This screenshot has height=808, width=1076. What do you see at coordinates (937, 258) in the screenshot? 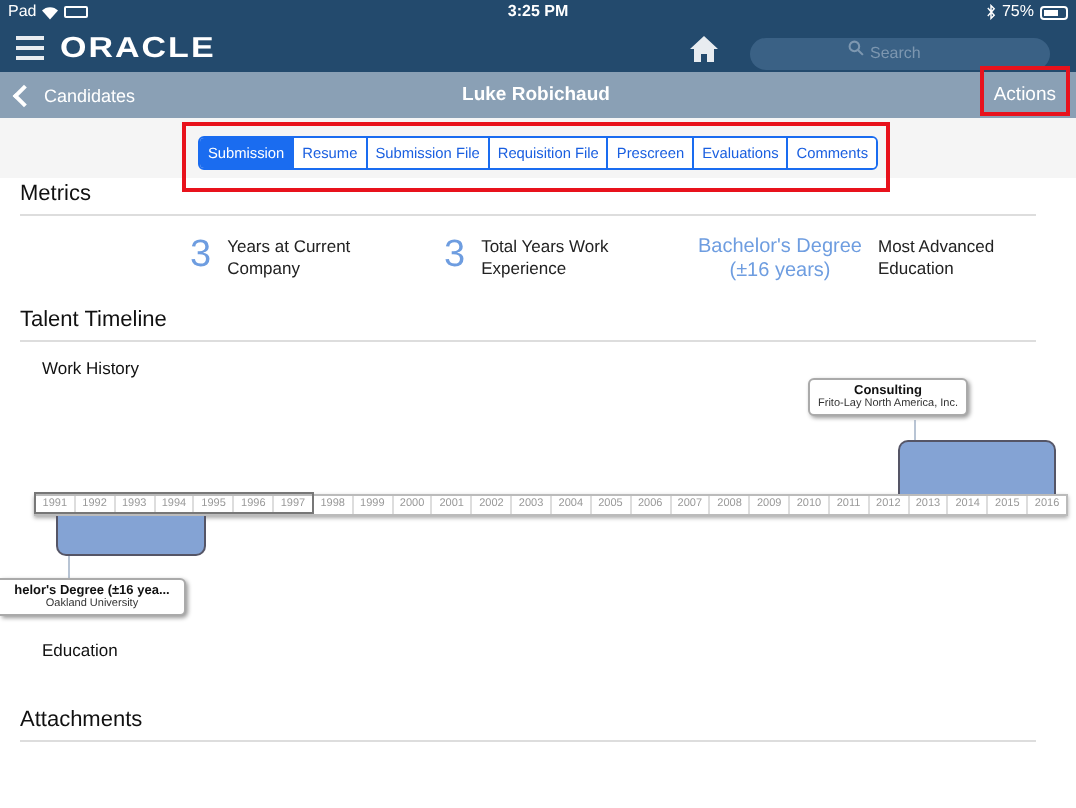
I see `metric-label: Most Advanced Education` at bounding box center [937, 258].